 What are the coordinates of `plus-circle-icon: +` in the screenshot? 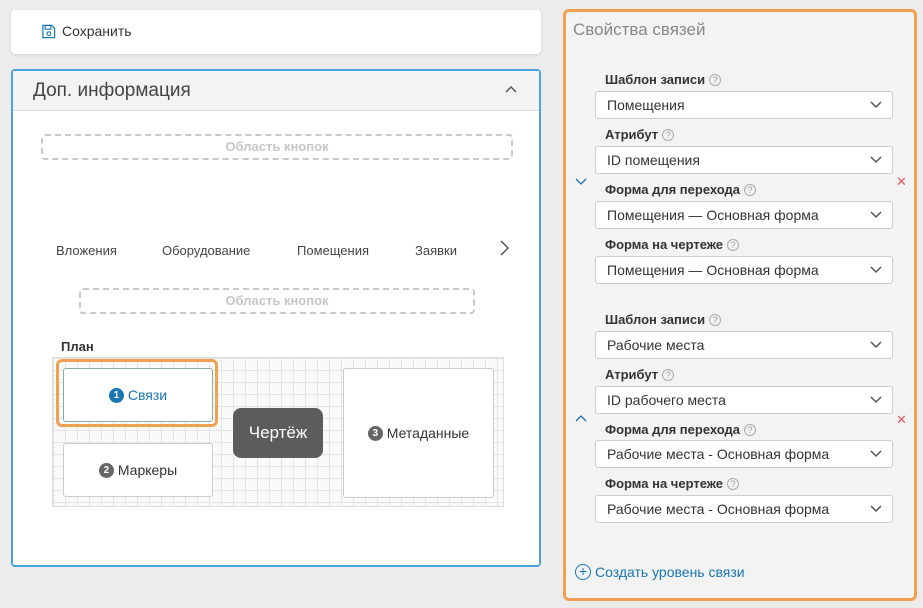 It's located at (583, 572).